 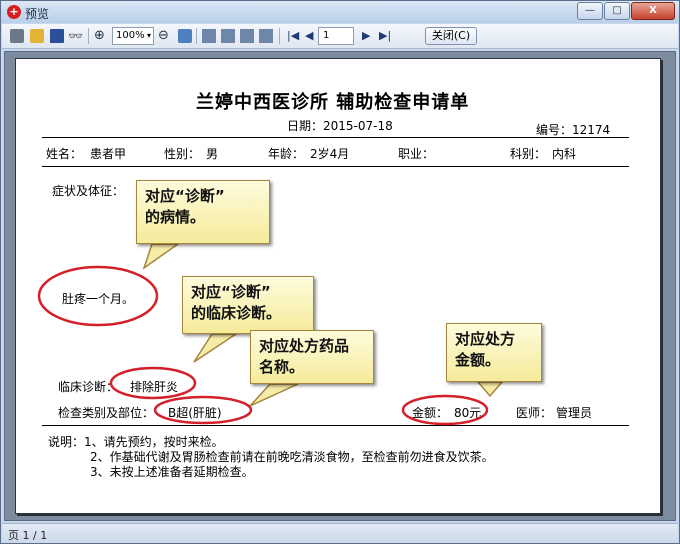 What do you see at coordinates (88, 191) in the screenshot?
I see `symptom-label: 症状及体征：` at bounding box center [88, 191].